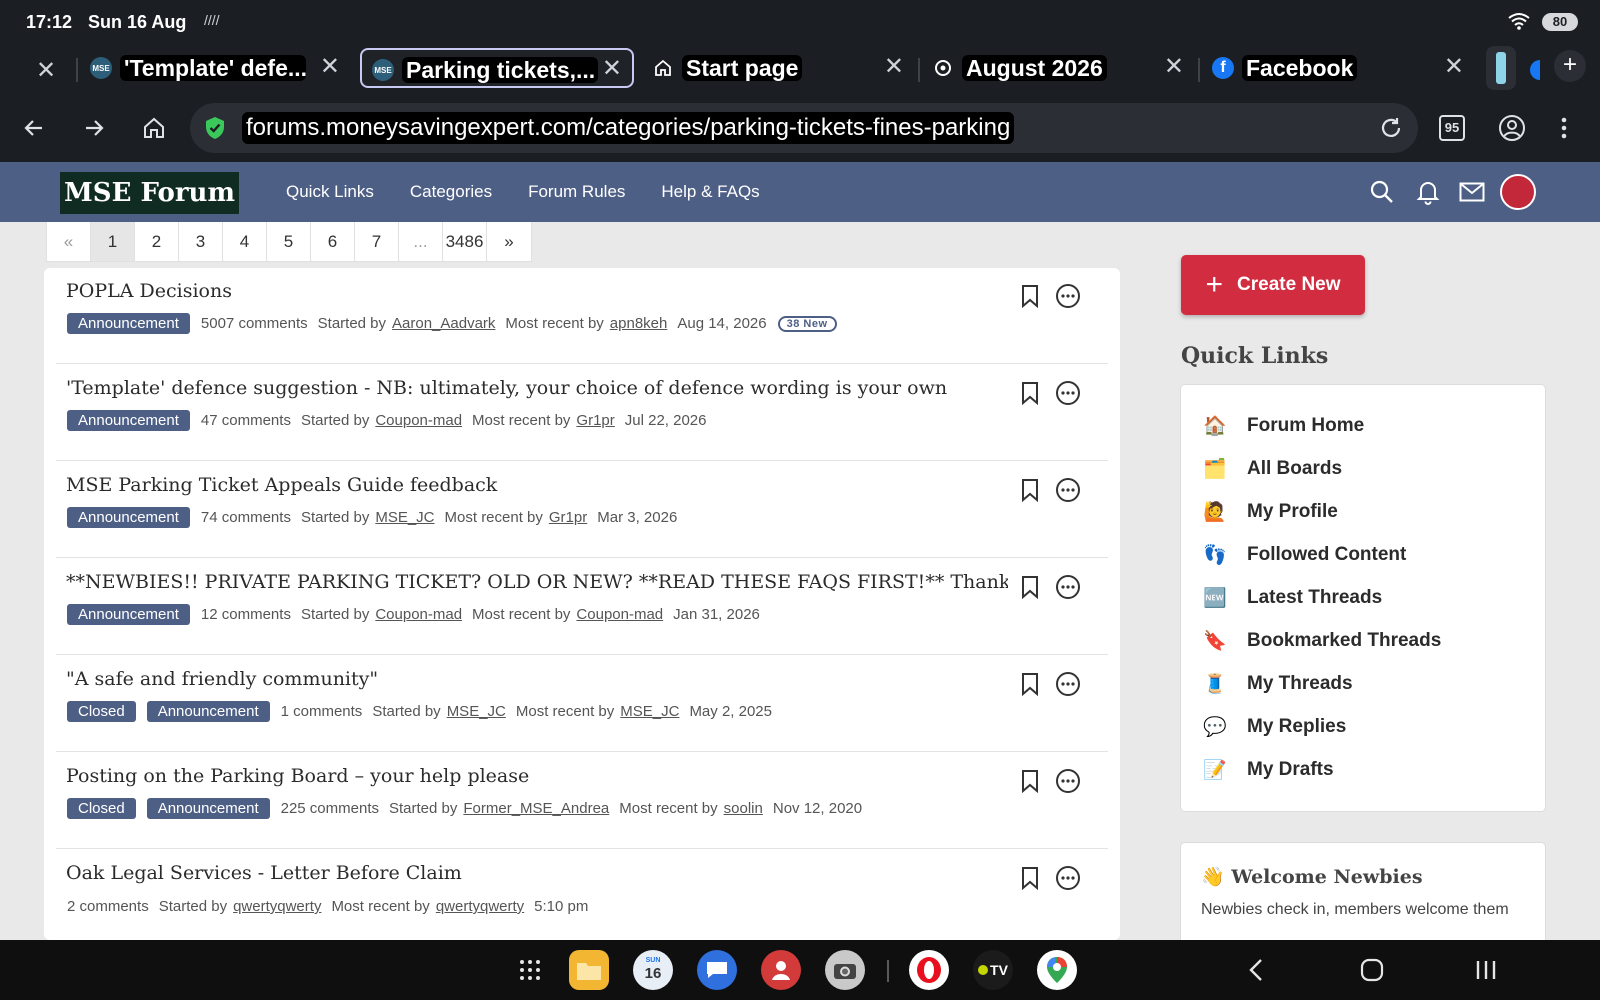 The image size is (1600, 1000). What do you see at coordinates (245, 241) in the screenshot?
I see `pagination-page-4: 4` at bounding box center [245, 241].